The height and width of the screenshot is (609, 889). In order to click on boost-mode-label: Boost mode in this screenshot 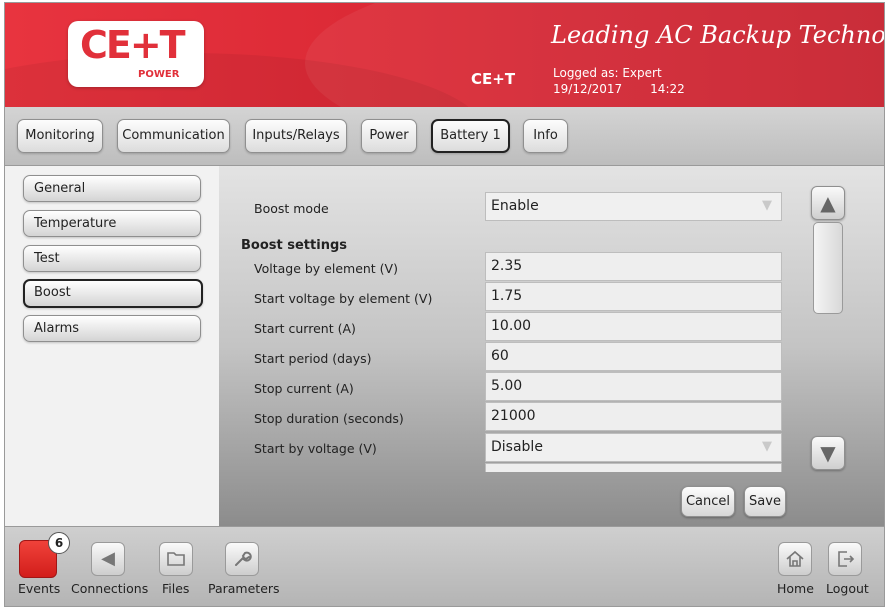, I will do `click(291, 208)`.